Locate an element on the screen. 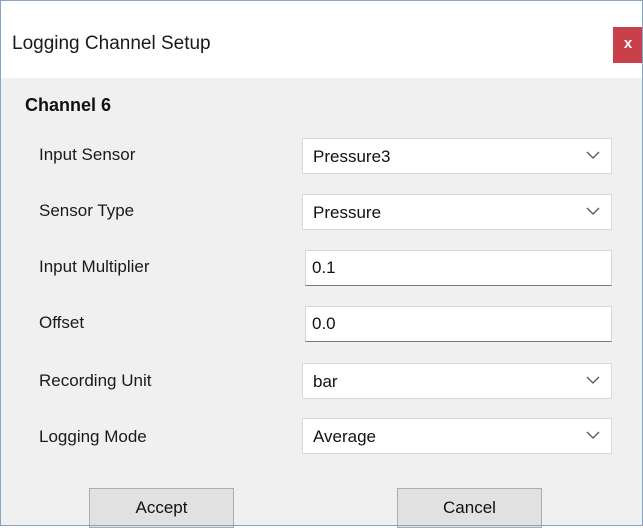  input-multiplier-field is located at coordinates (458, 268).